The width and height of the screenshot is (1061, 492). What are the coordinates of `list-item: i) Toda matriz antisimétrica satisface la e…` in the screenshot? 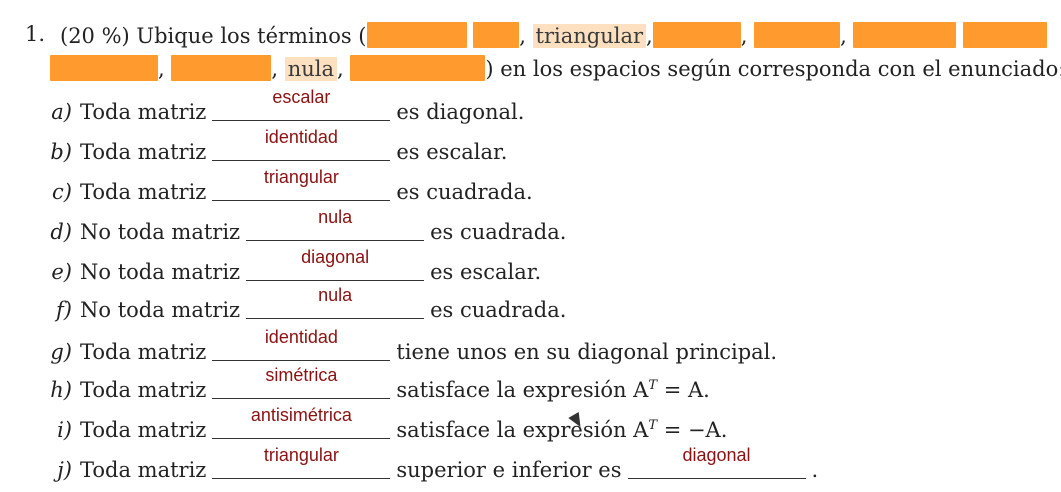 It's located at (392, 423).